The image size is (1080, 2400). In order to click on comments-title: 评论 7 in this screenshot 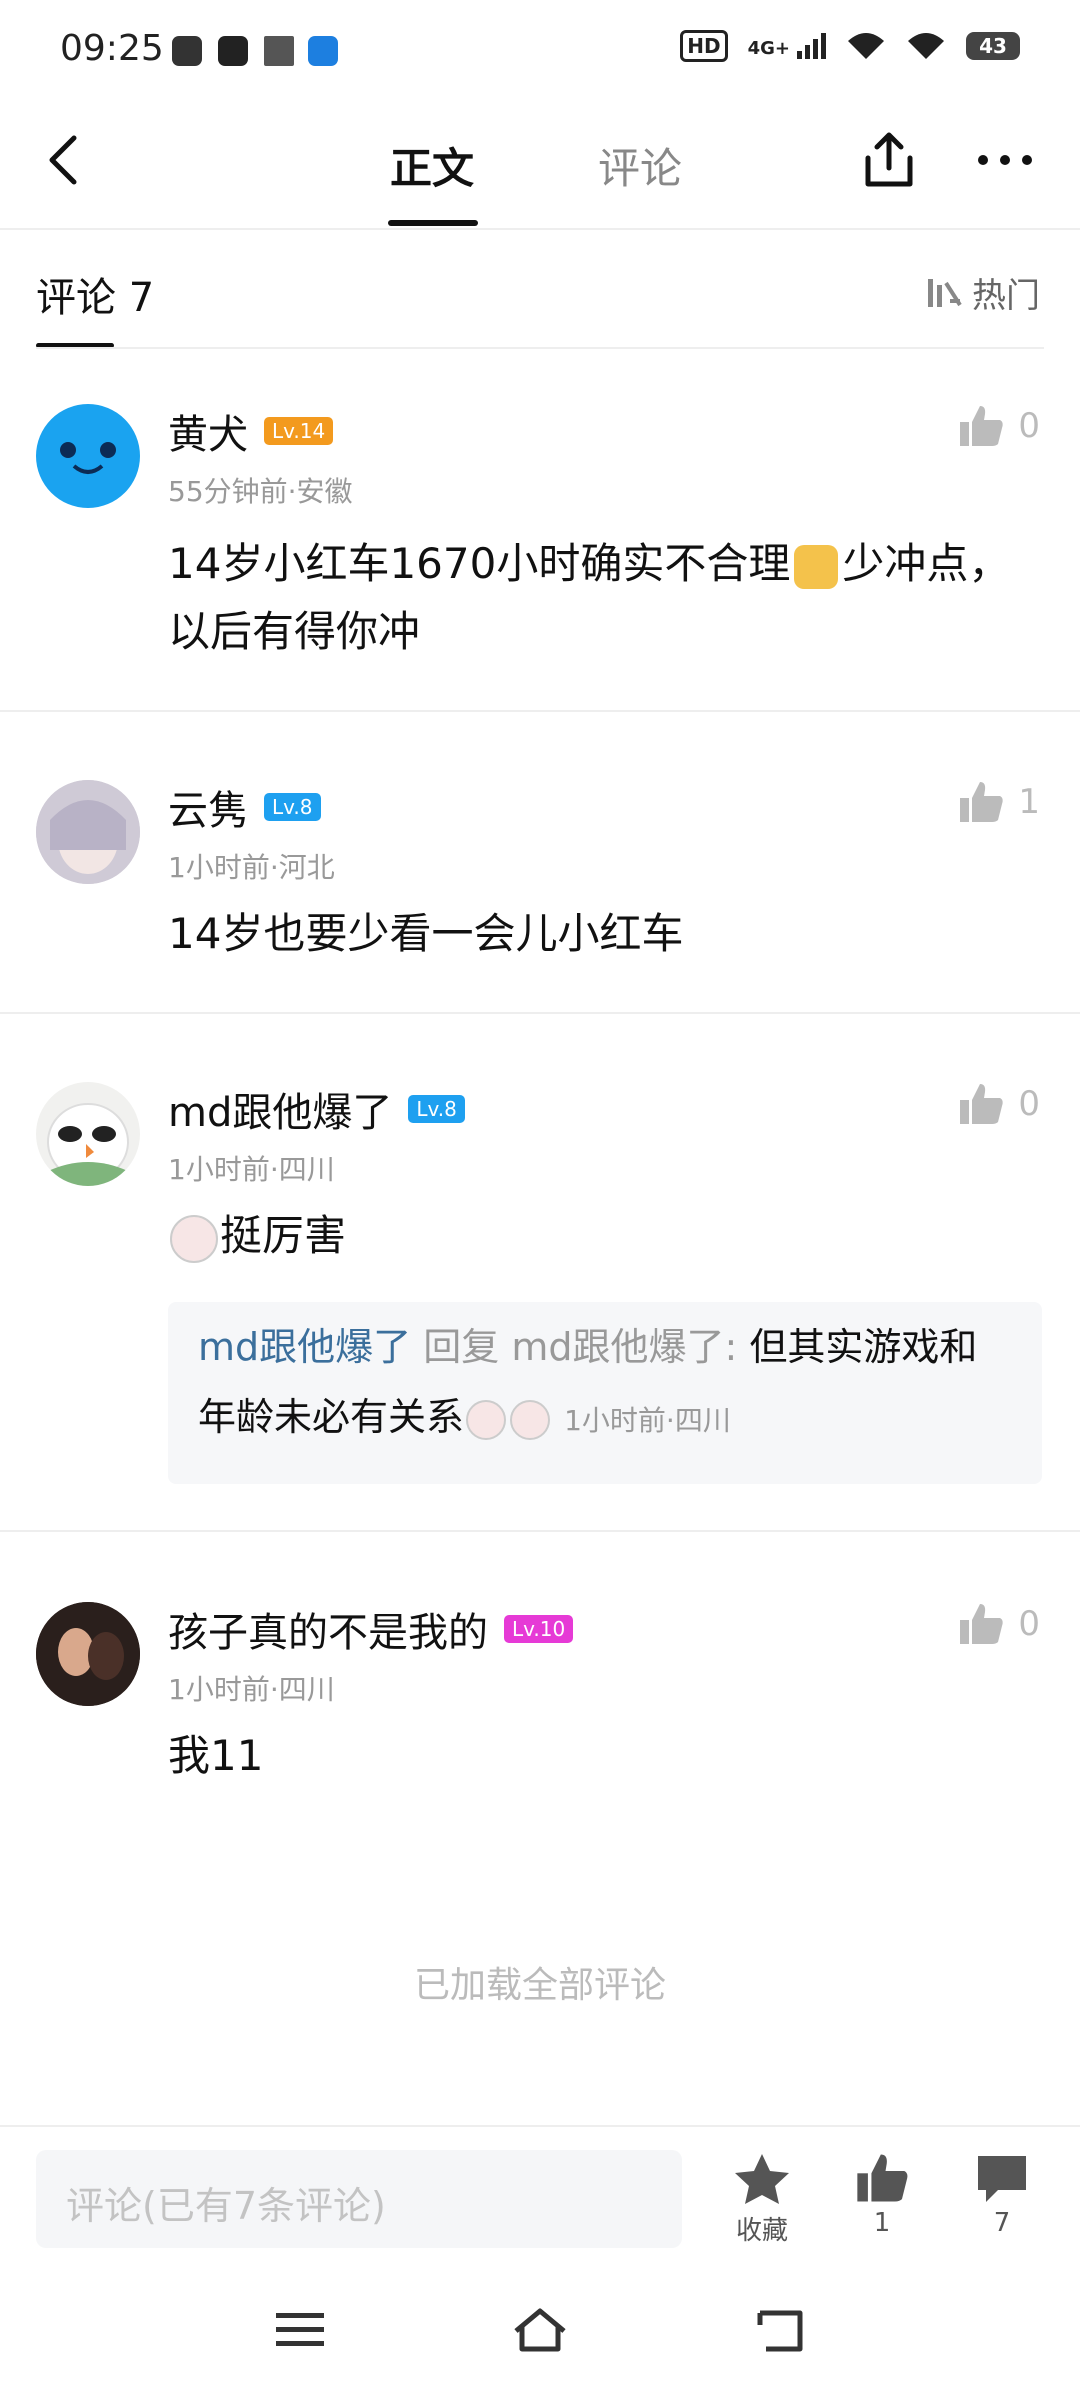, I will do `click(95, 298)`.